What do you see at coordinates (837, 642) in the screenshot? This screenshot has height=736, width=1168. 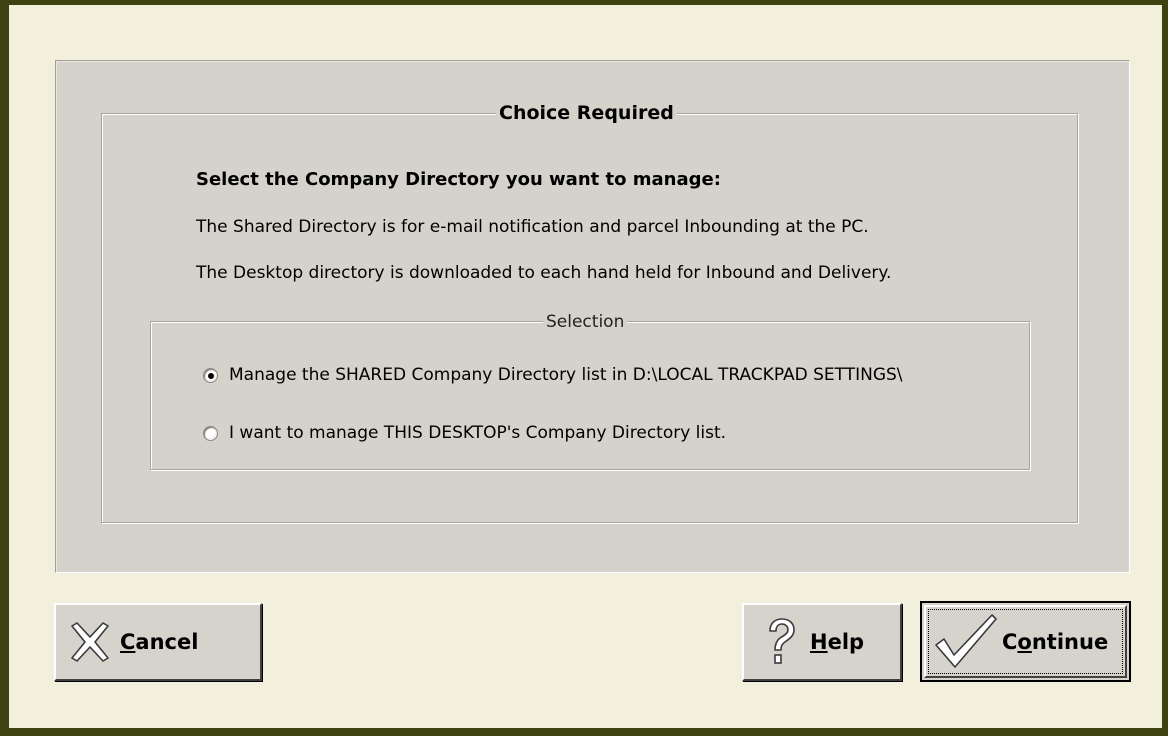 I see `help-label: Help` at bounding box center [837, 642].